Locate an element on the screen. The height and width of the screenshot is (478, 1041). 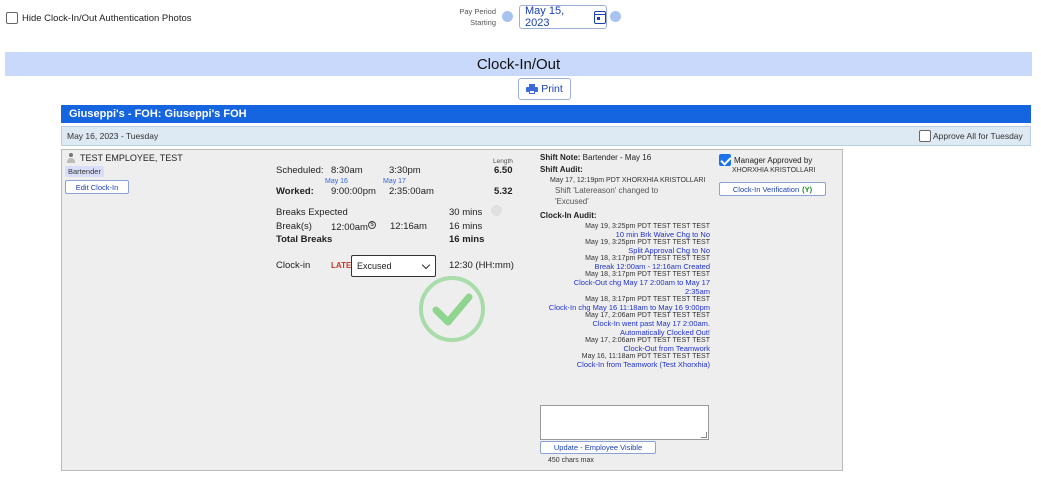
worked-start: 9:00:00pm is located at coordinates (353, 191).